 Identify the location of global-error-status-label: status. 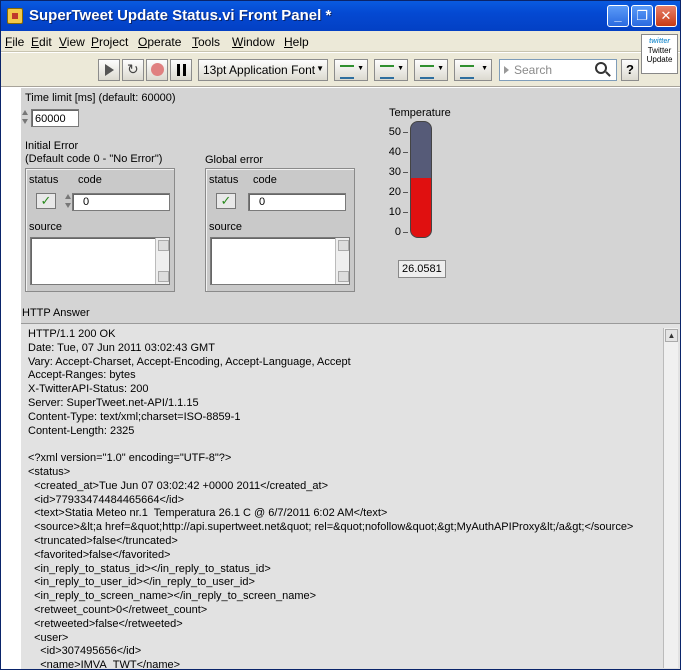
(224, 180).